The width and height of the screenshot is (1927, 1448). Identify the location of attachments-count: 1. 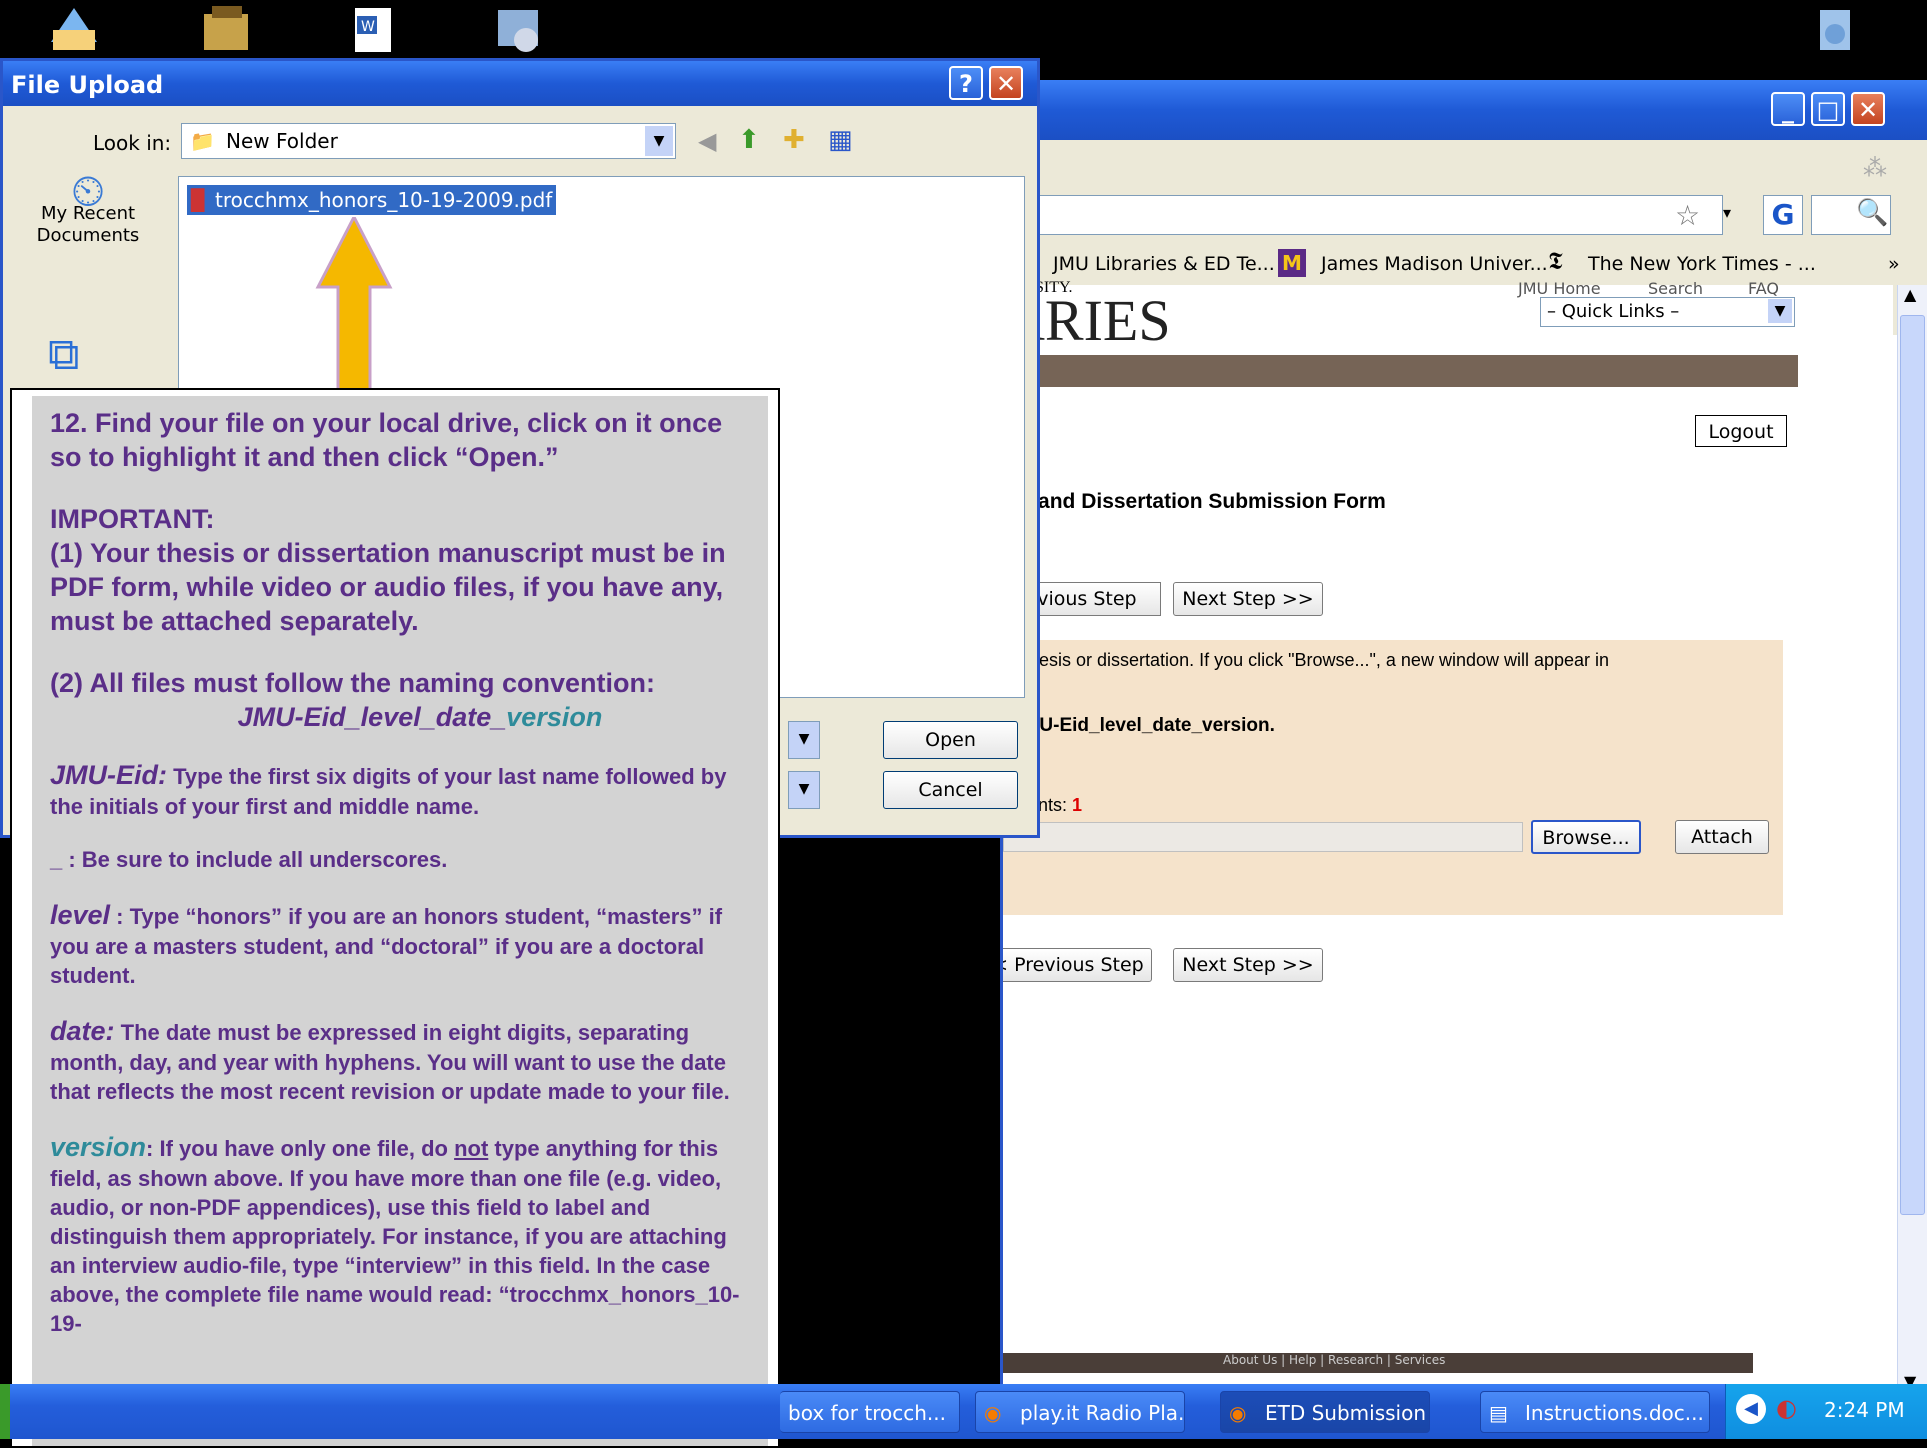
(1077, 805).